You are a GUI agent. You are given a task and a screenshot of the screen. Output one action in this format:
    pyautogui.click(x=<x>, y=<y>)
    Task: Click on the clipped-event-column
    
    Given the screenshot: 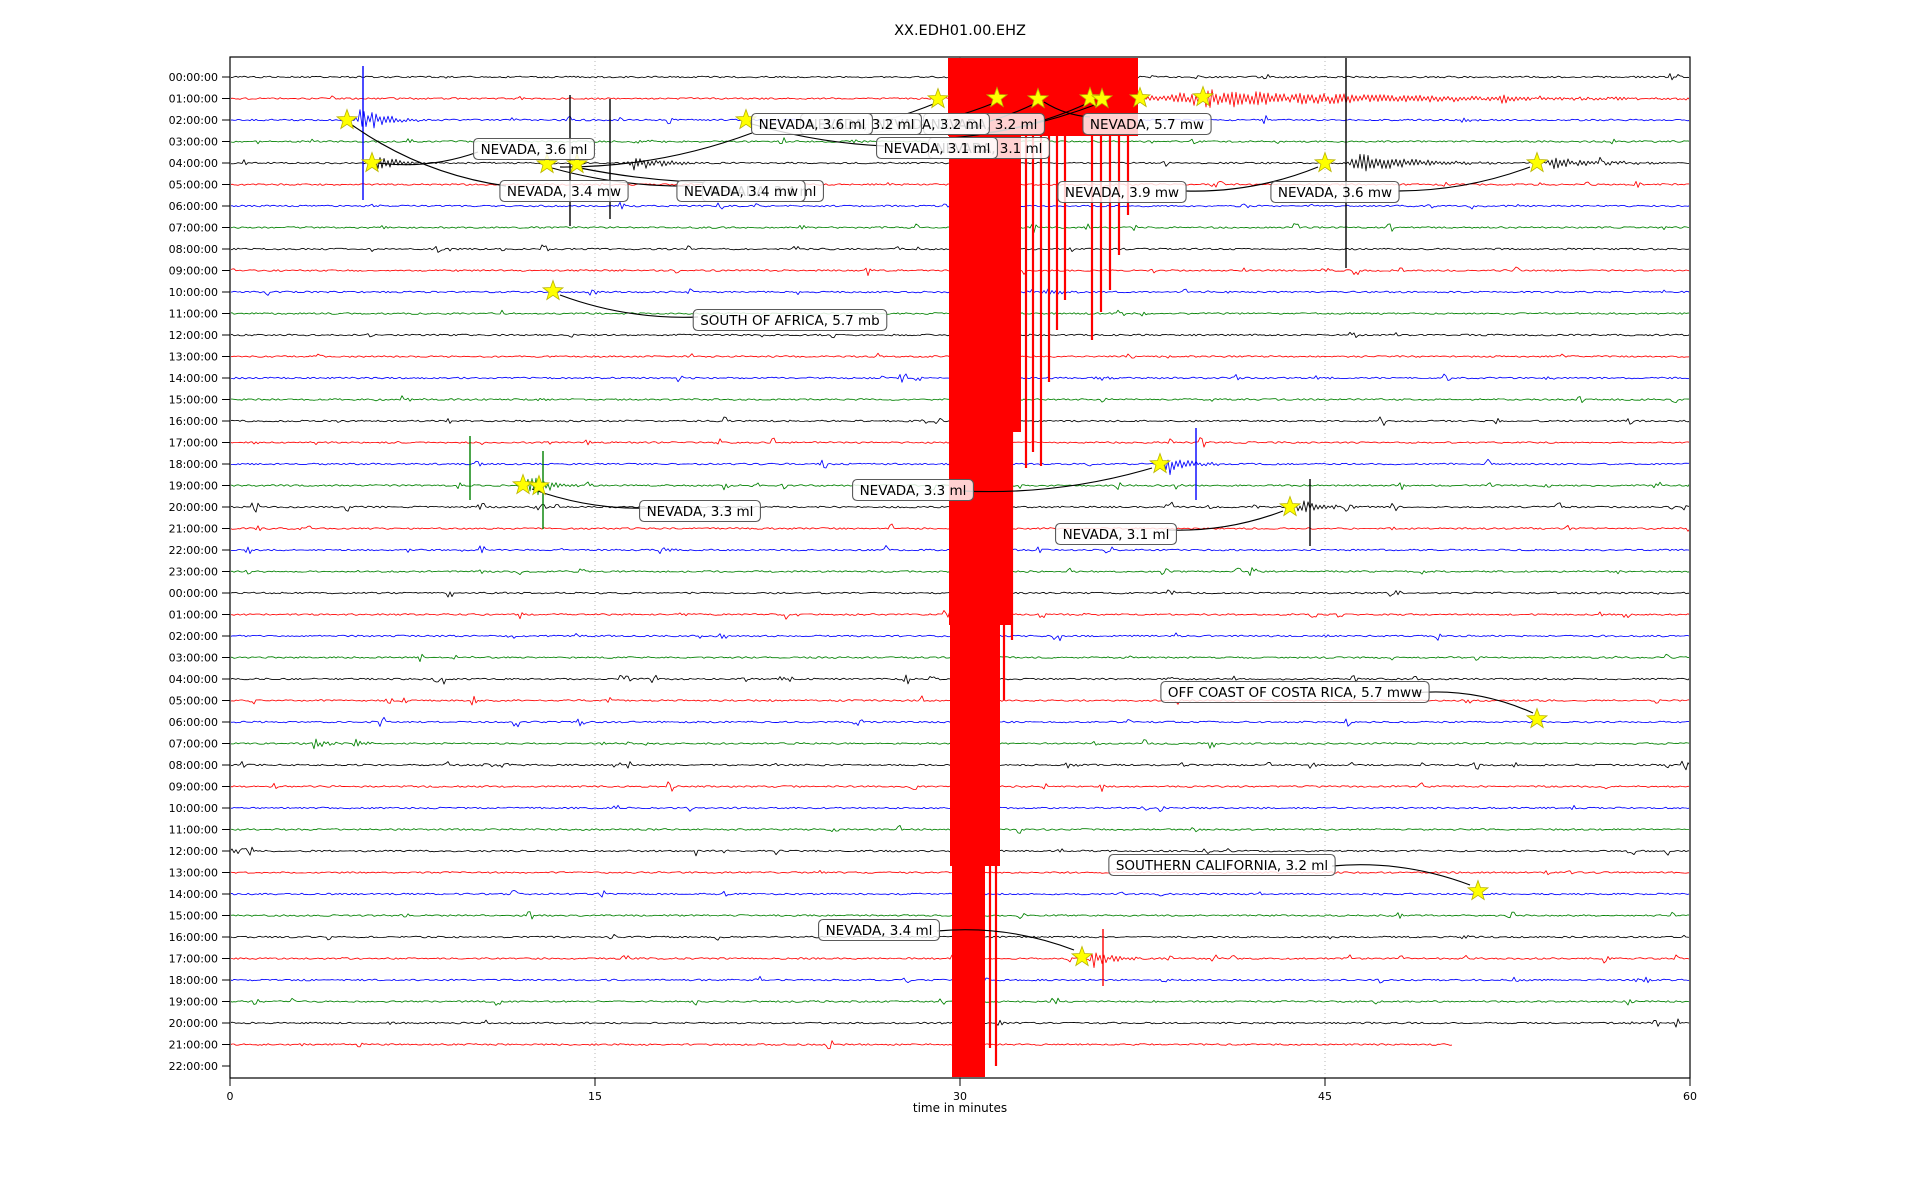 What is the action you would take?
    pyautogui.click(x=1043, y=567)
    